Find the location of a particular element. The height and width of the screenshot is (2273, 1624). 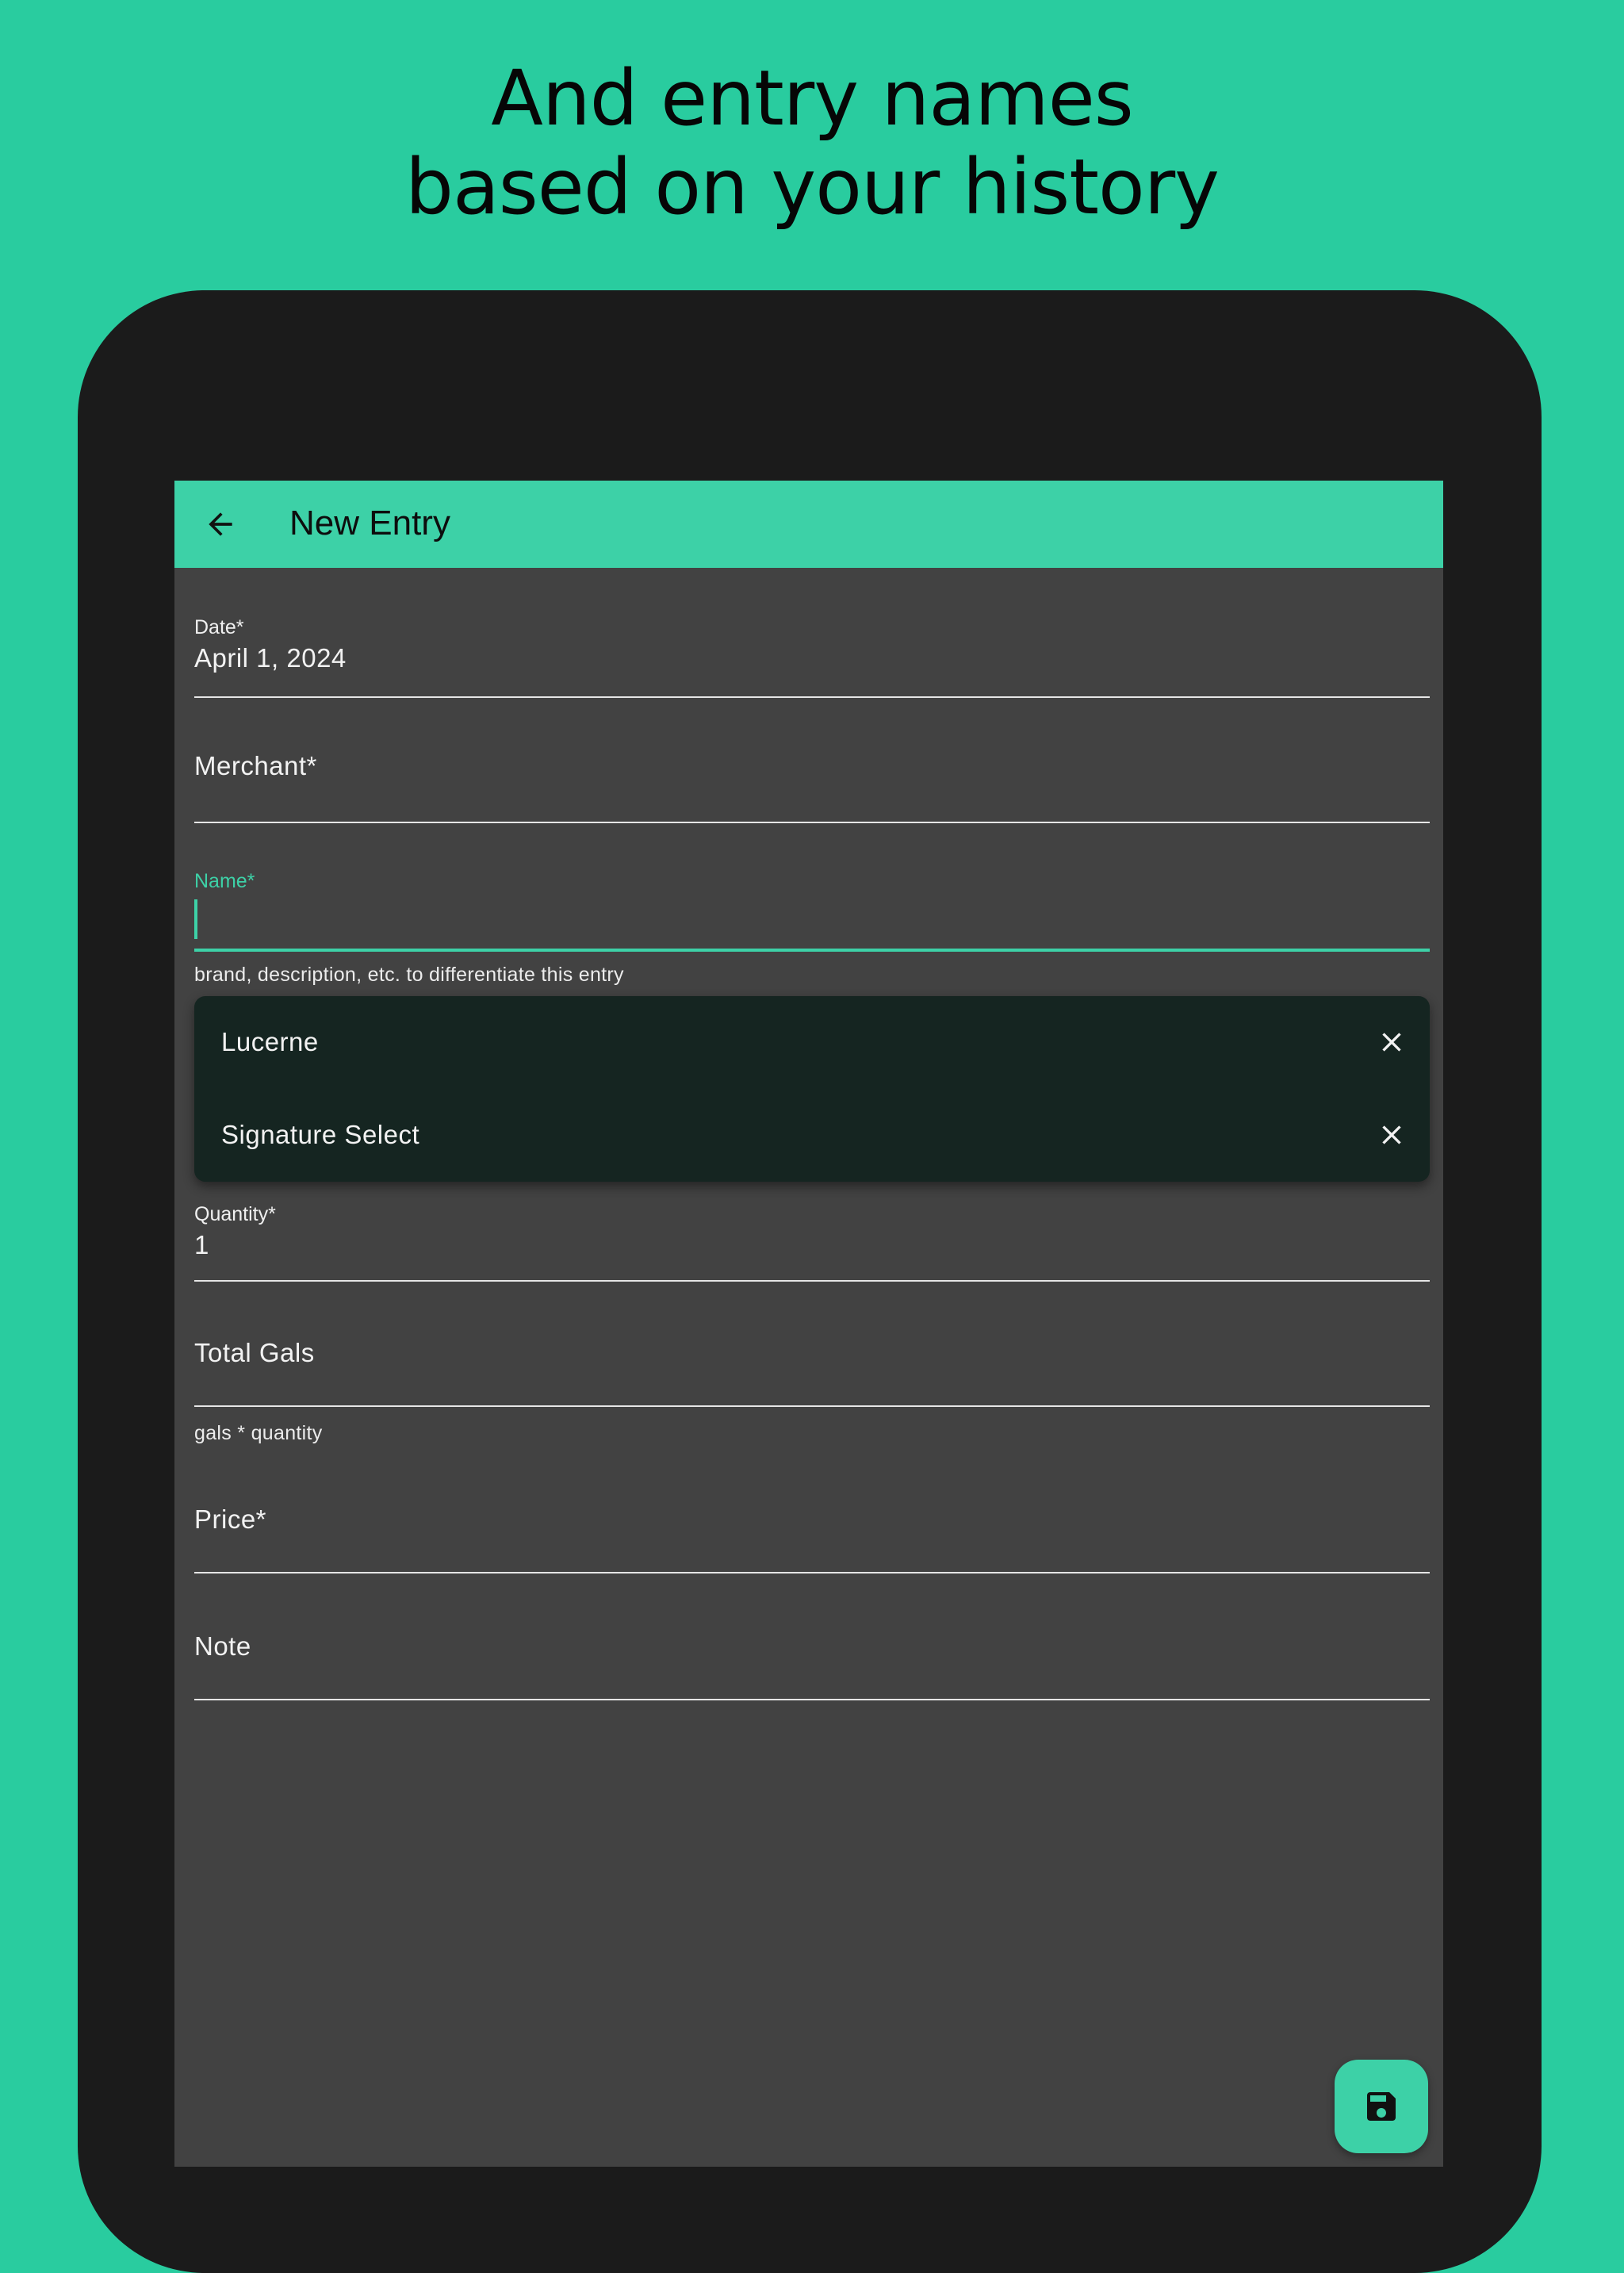

date-label: Date* is located at coordinates (219, 627).